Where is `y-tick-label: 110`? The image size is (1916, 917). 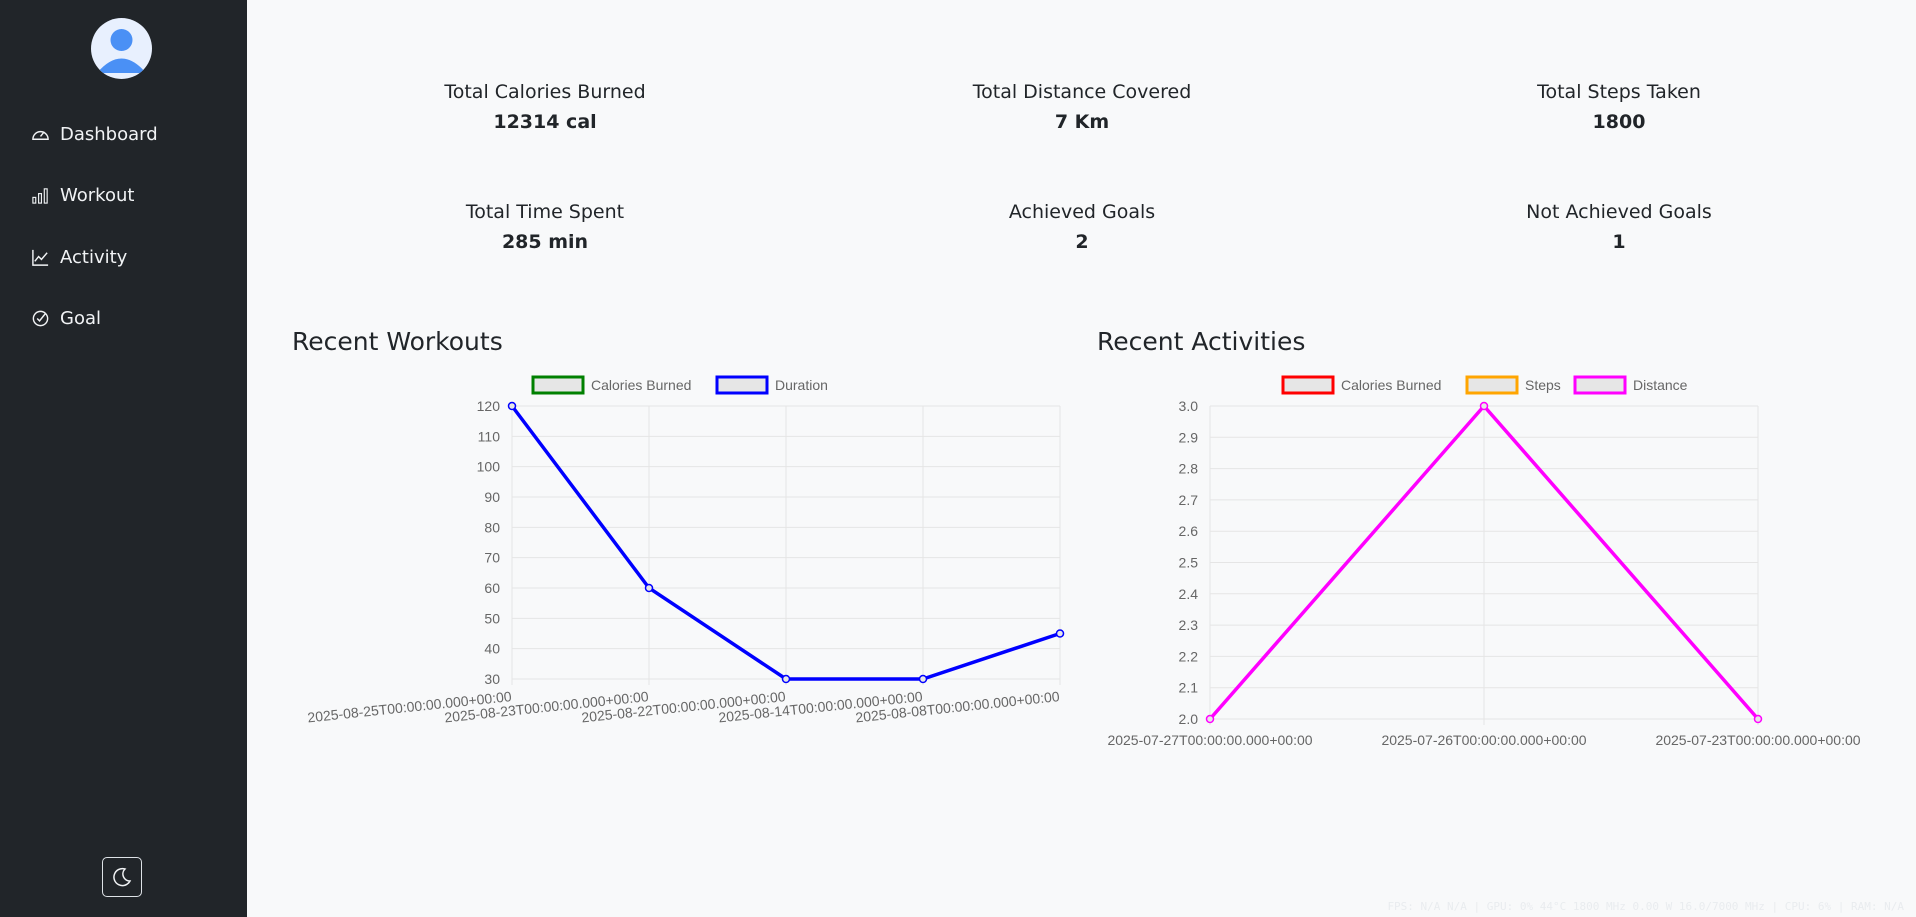
y-tick-label: 110 is located at coordinates (489, 436).